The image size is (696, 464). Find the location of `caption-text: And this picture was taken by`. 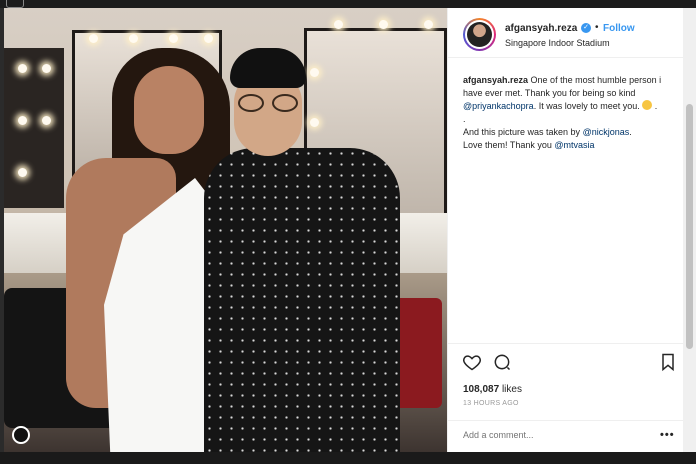

caption-text: And this picture was taken by is located at coordinates (522, 132).